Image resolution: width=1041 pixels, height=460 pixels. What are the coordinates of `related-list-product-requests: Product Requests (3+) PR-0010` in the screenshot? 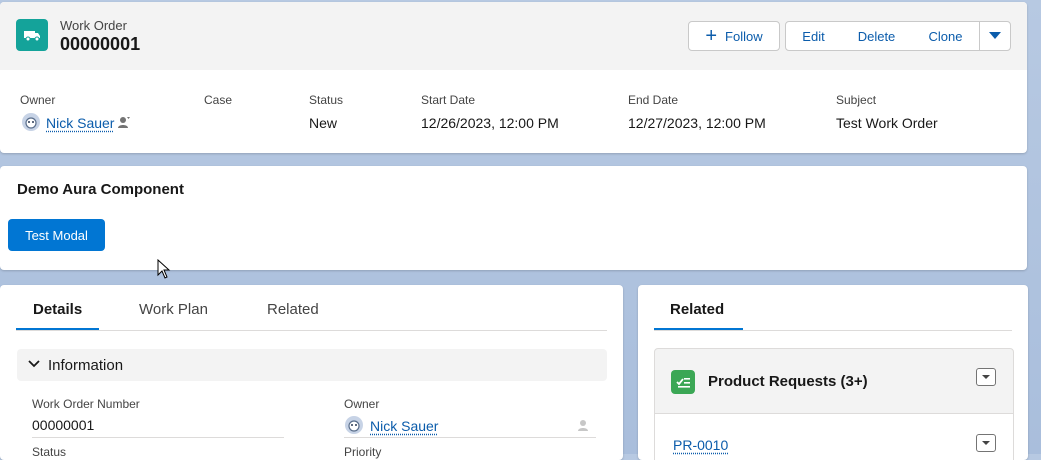 It's located at (834, 404).